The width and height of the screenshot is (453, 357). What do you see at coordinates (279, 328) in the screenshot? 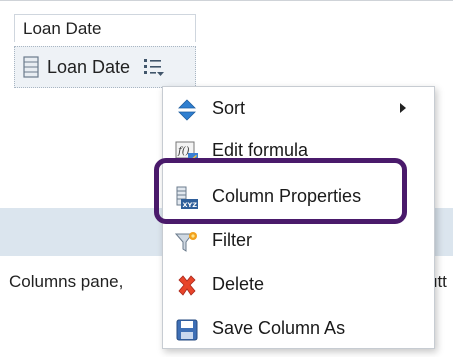
I see `menu-item-save-column-as-label: Save Column As` at bounding box center [279, 328].